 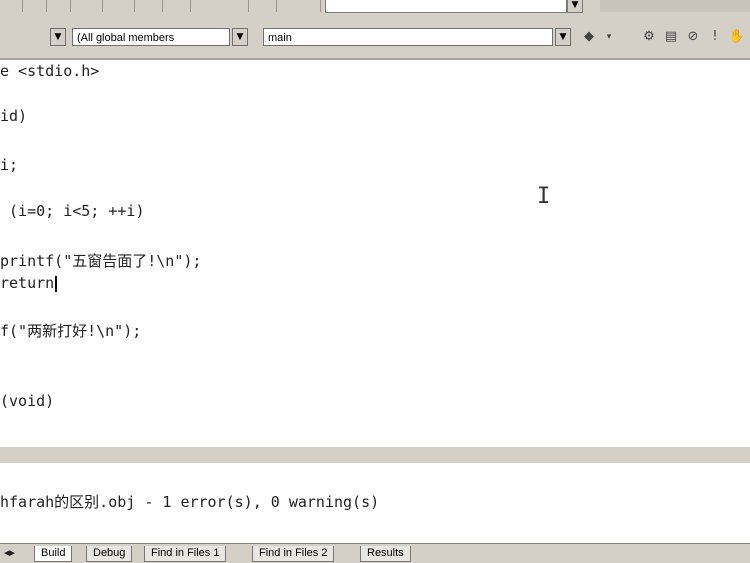 I want to click on code-line: printf("五窗告面了!\n");, so click(x=101, y=261).